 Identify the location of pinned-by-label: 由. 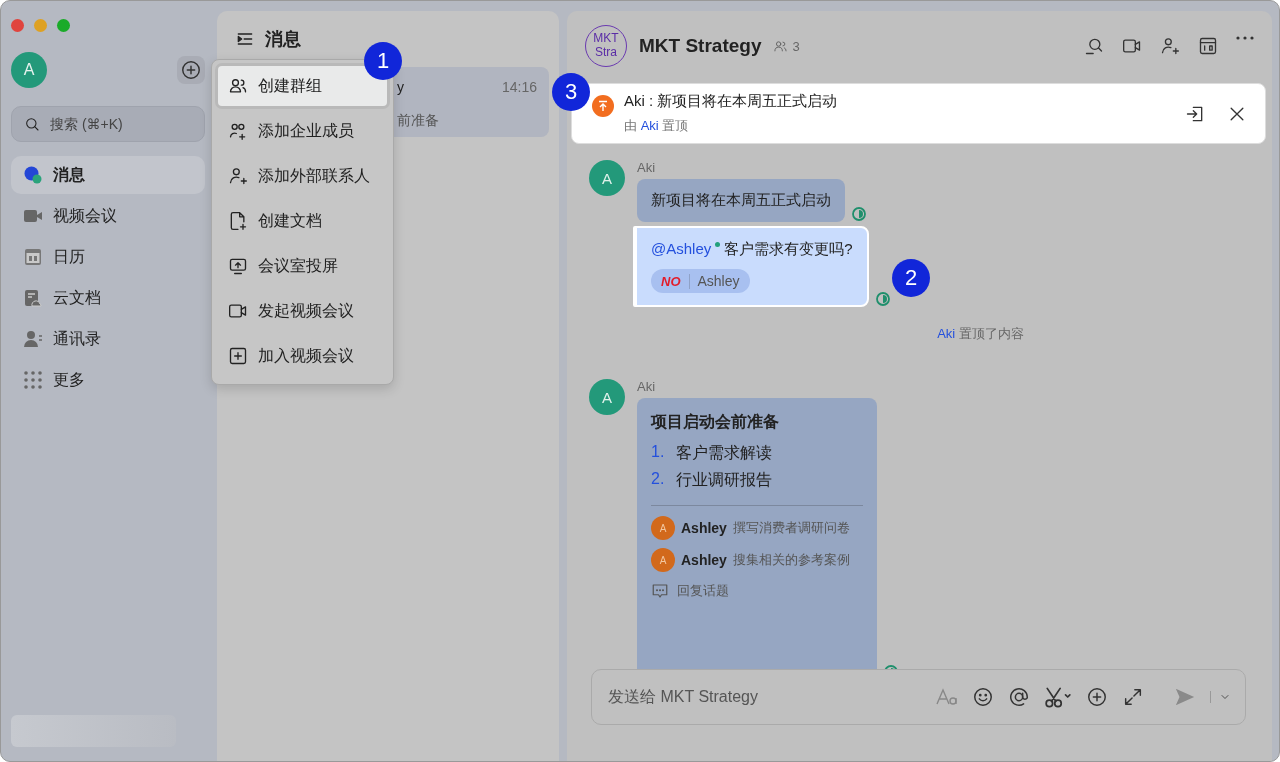
(630, 125).